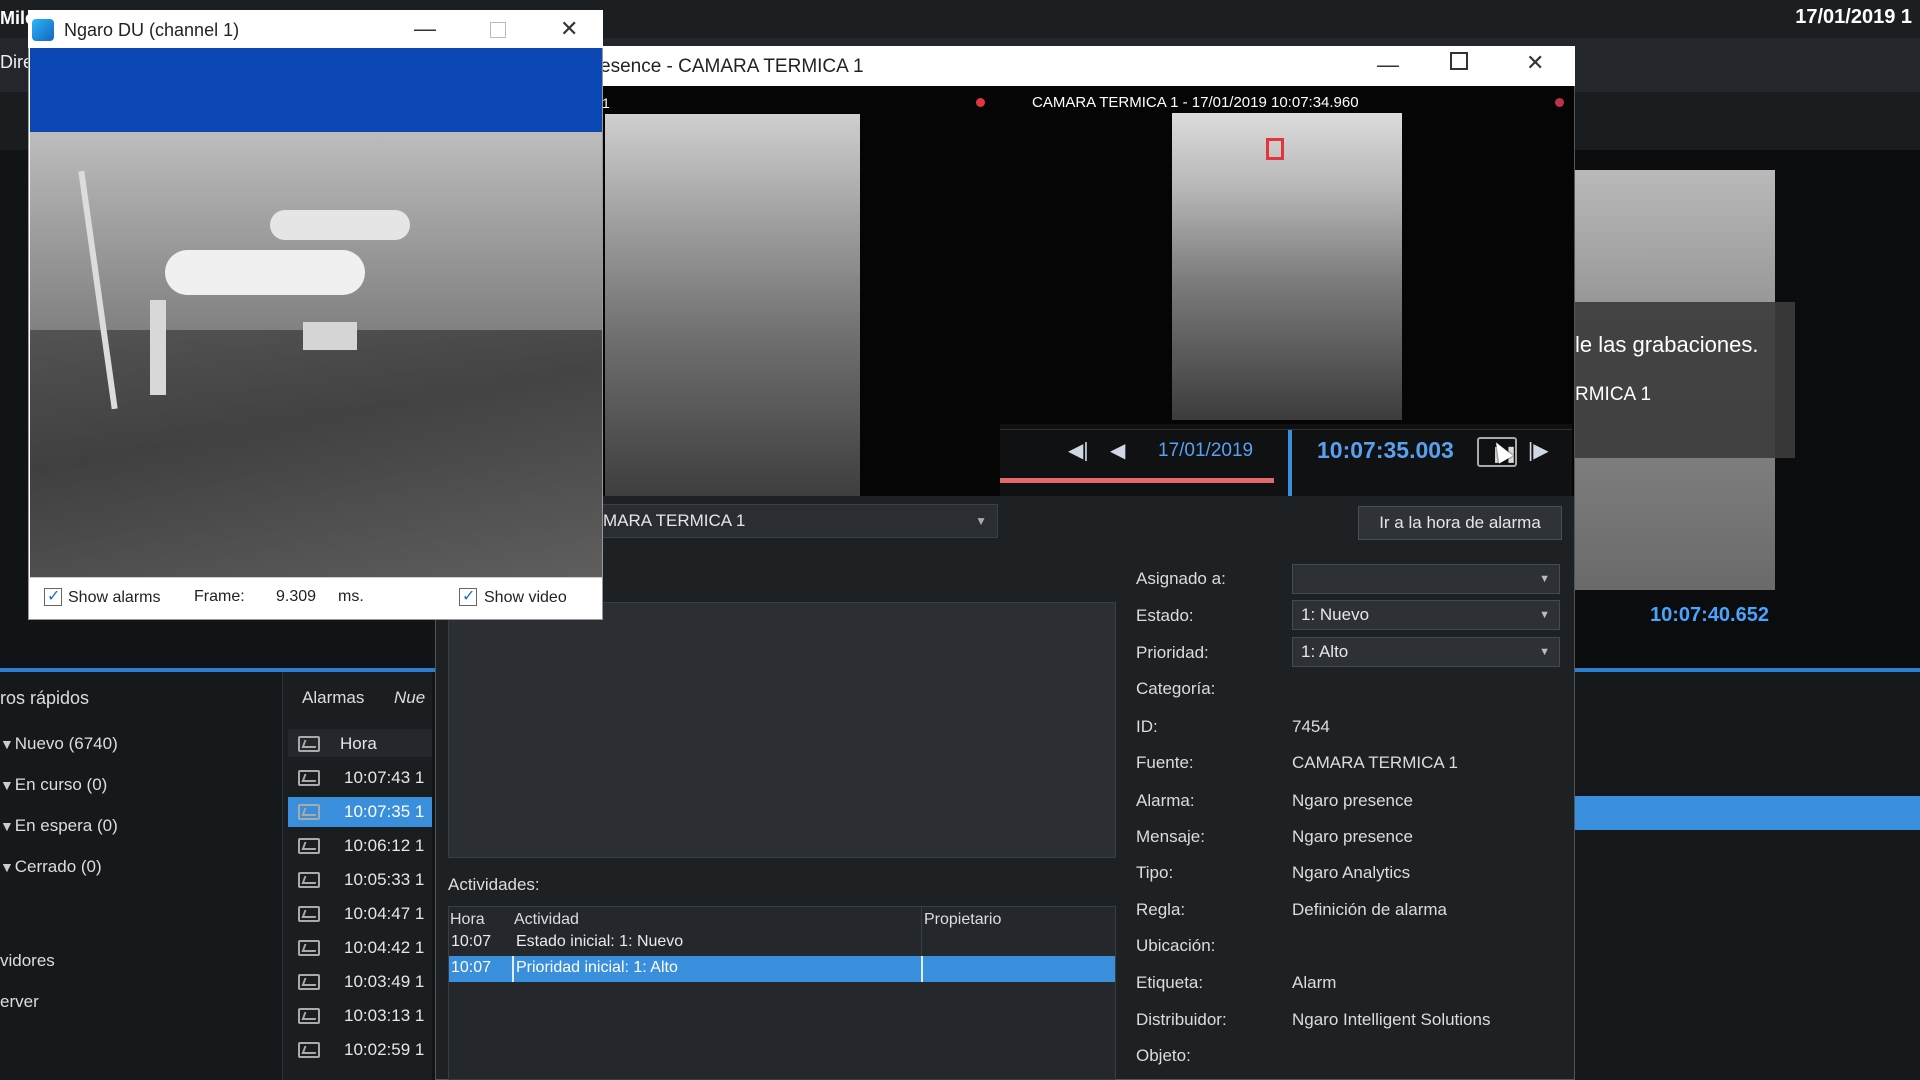 The image size is (1920, 1080). What do you see at coordinates (1137, 480) in the screenshot?
I see `playback-progress` at bounding box center [1137, 480].